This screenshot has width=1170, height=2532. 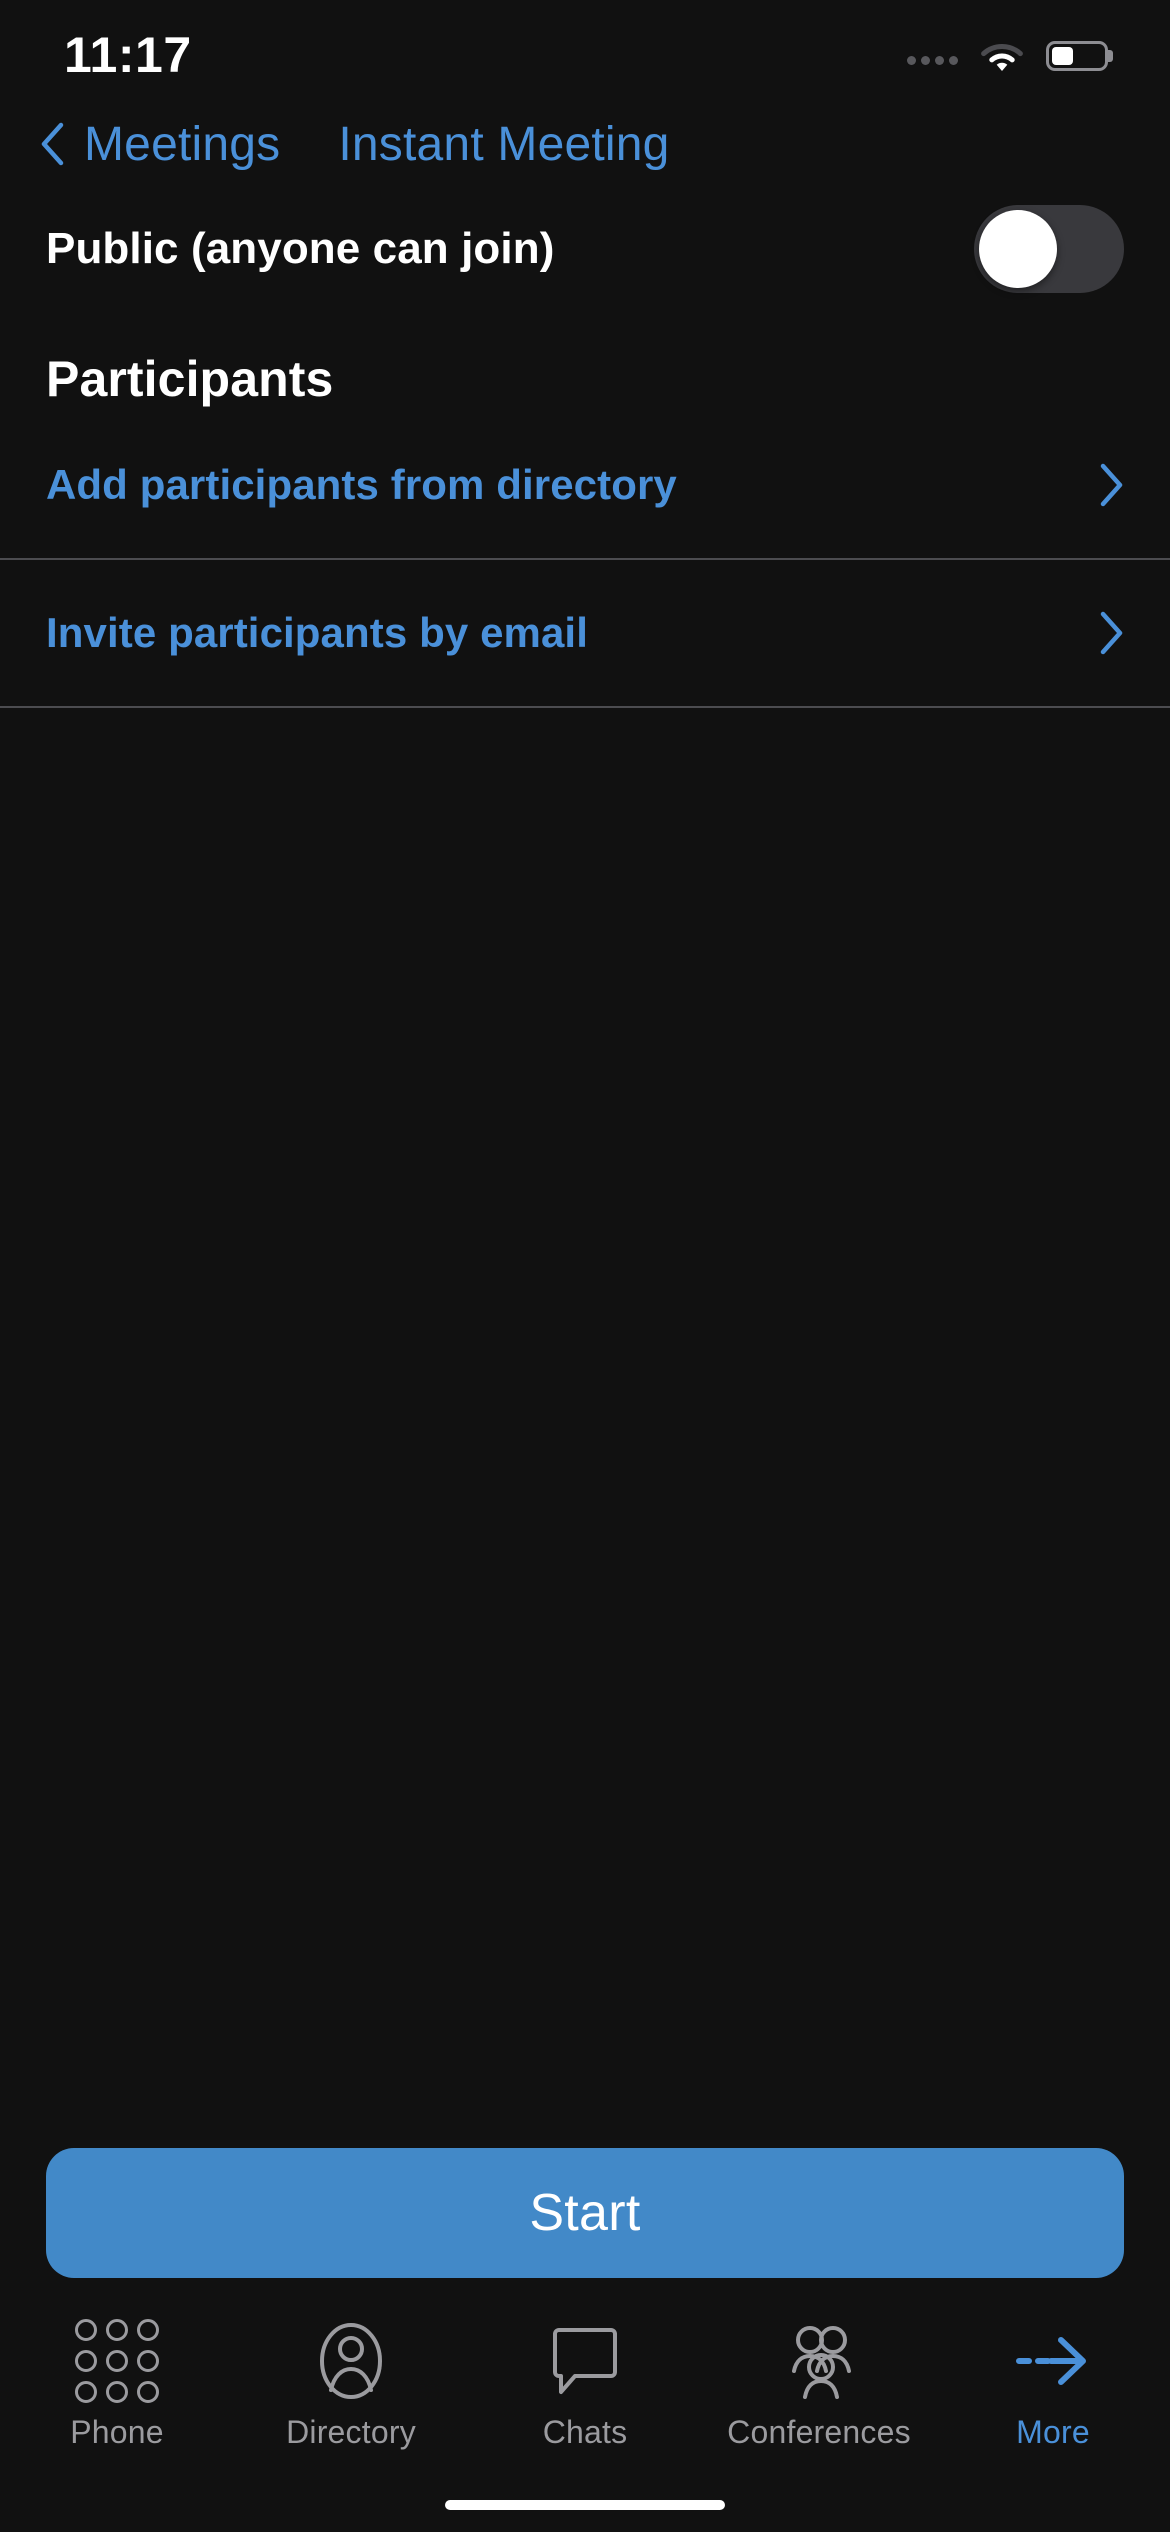 I want to click on navigation-bar: Meetings Instant Meeting, so click(x=585, y=144).